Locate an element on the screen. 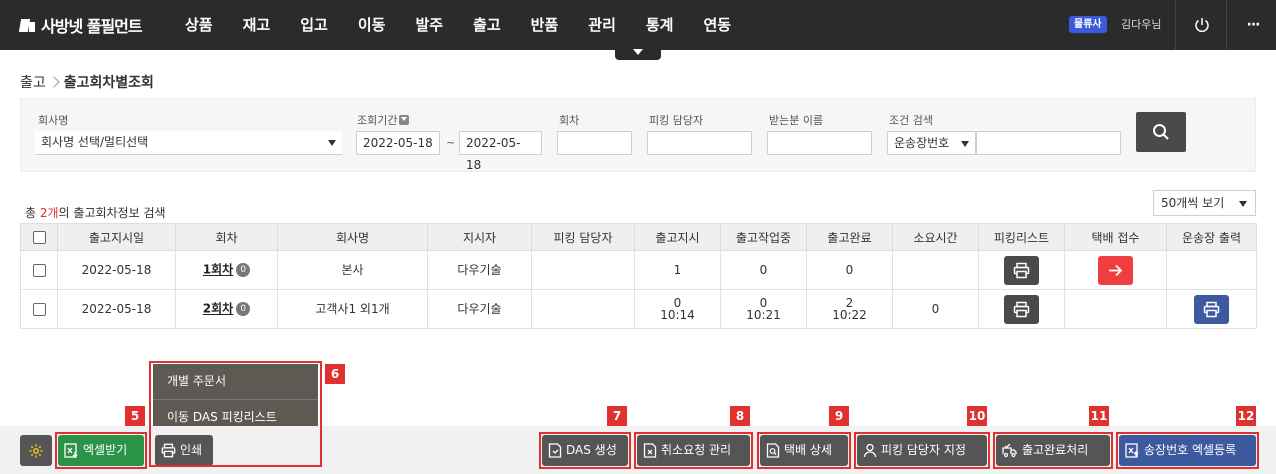 This screenshot has height=474, width=1276. select-all-cell is located at coordinates (39, 237).